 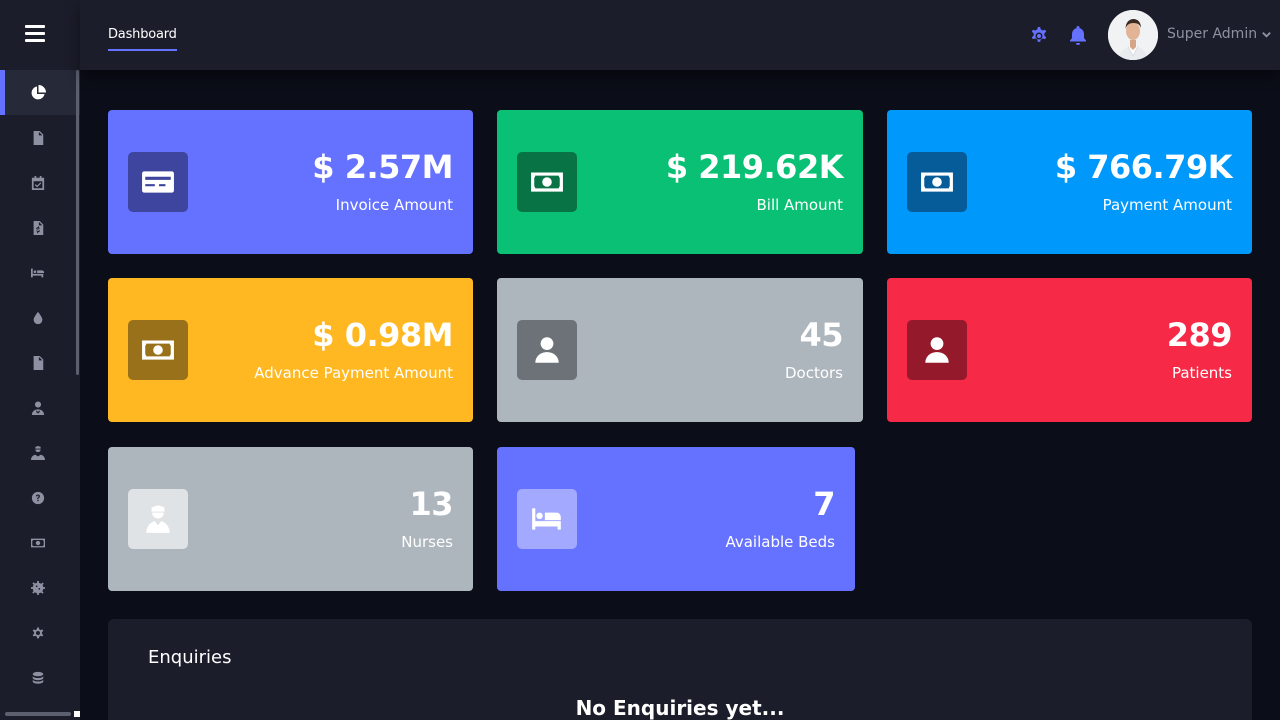 What do you see at coordinates (1133, 35) in the screenshot?
I see `avatar` at bounding box center [1133, 35].